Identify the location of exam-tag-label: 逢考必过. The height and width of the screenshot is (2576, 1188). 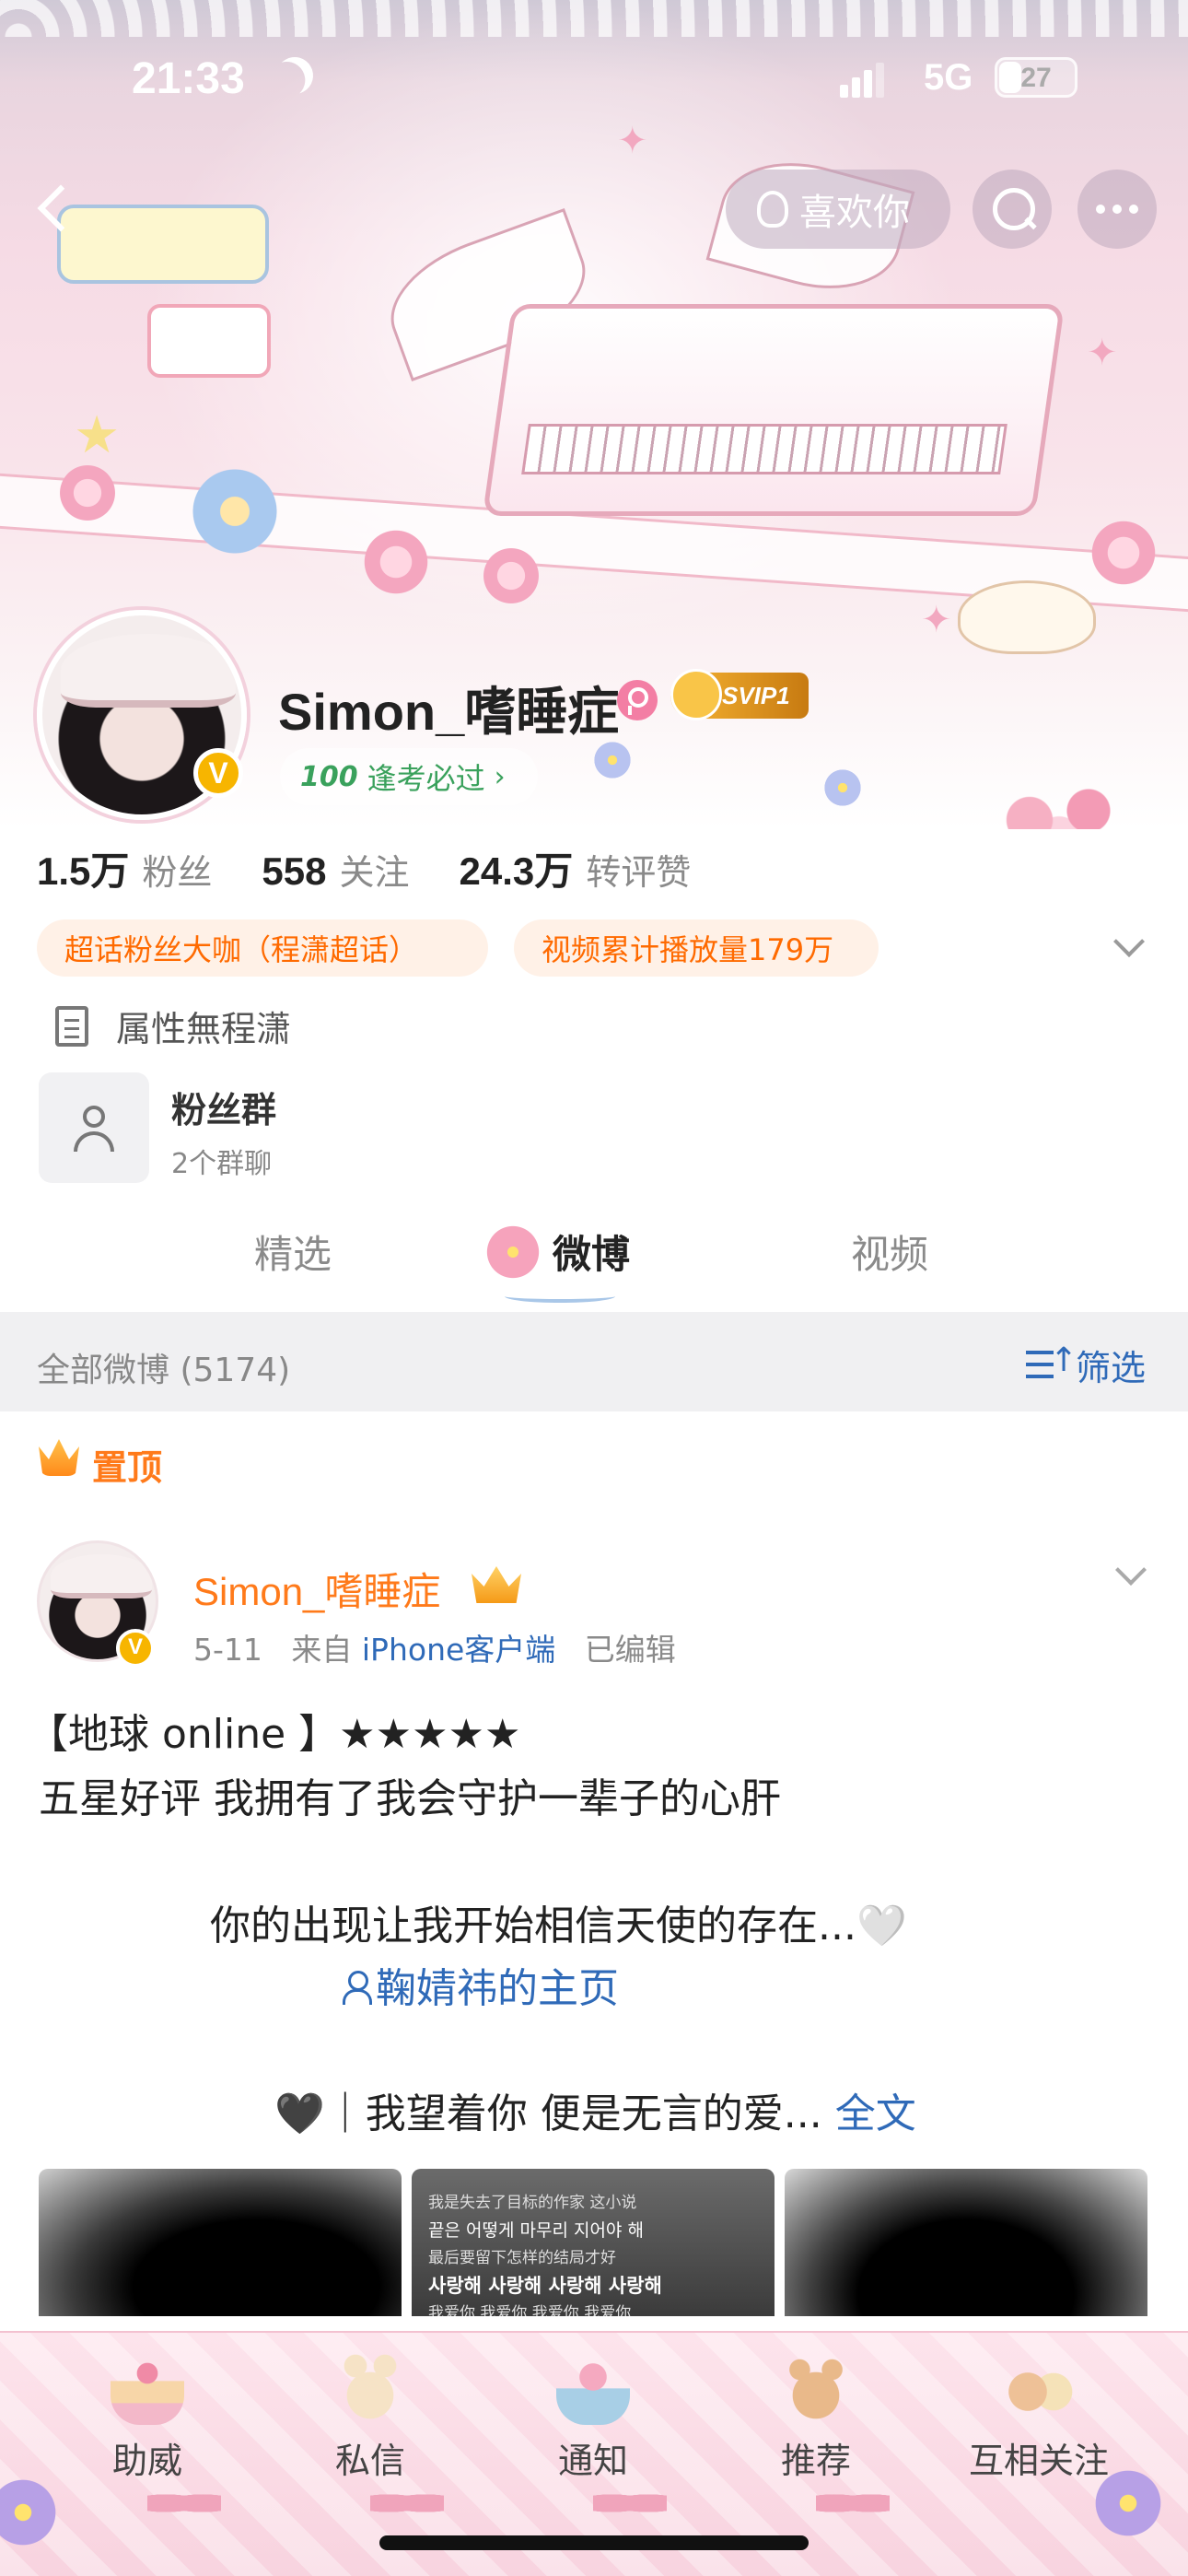
(426, 778).